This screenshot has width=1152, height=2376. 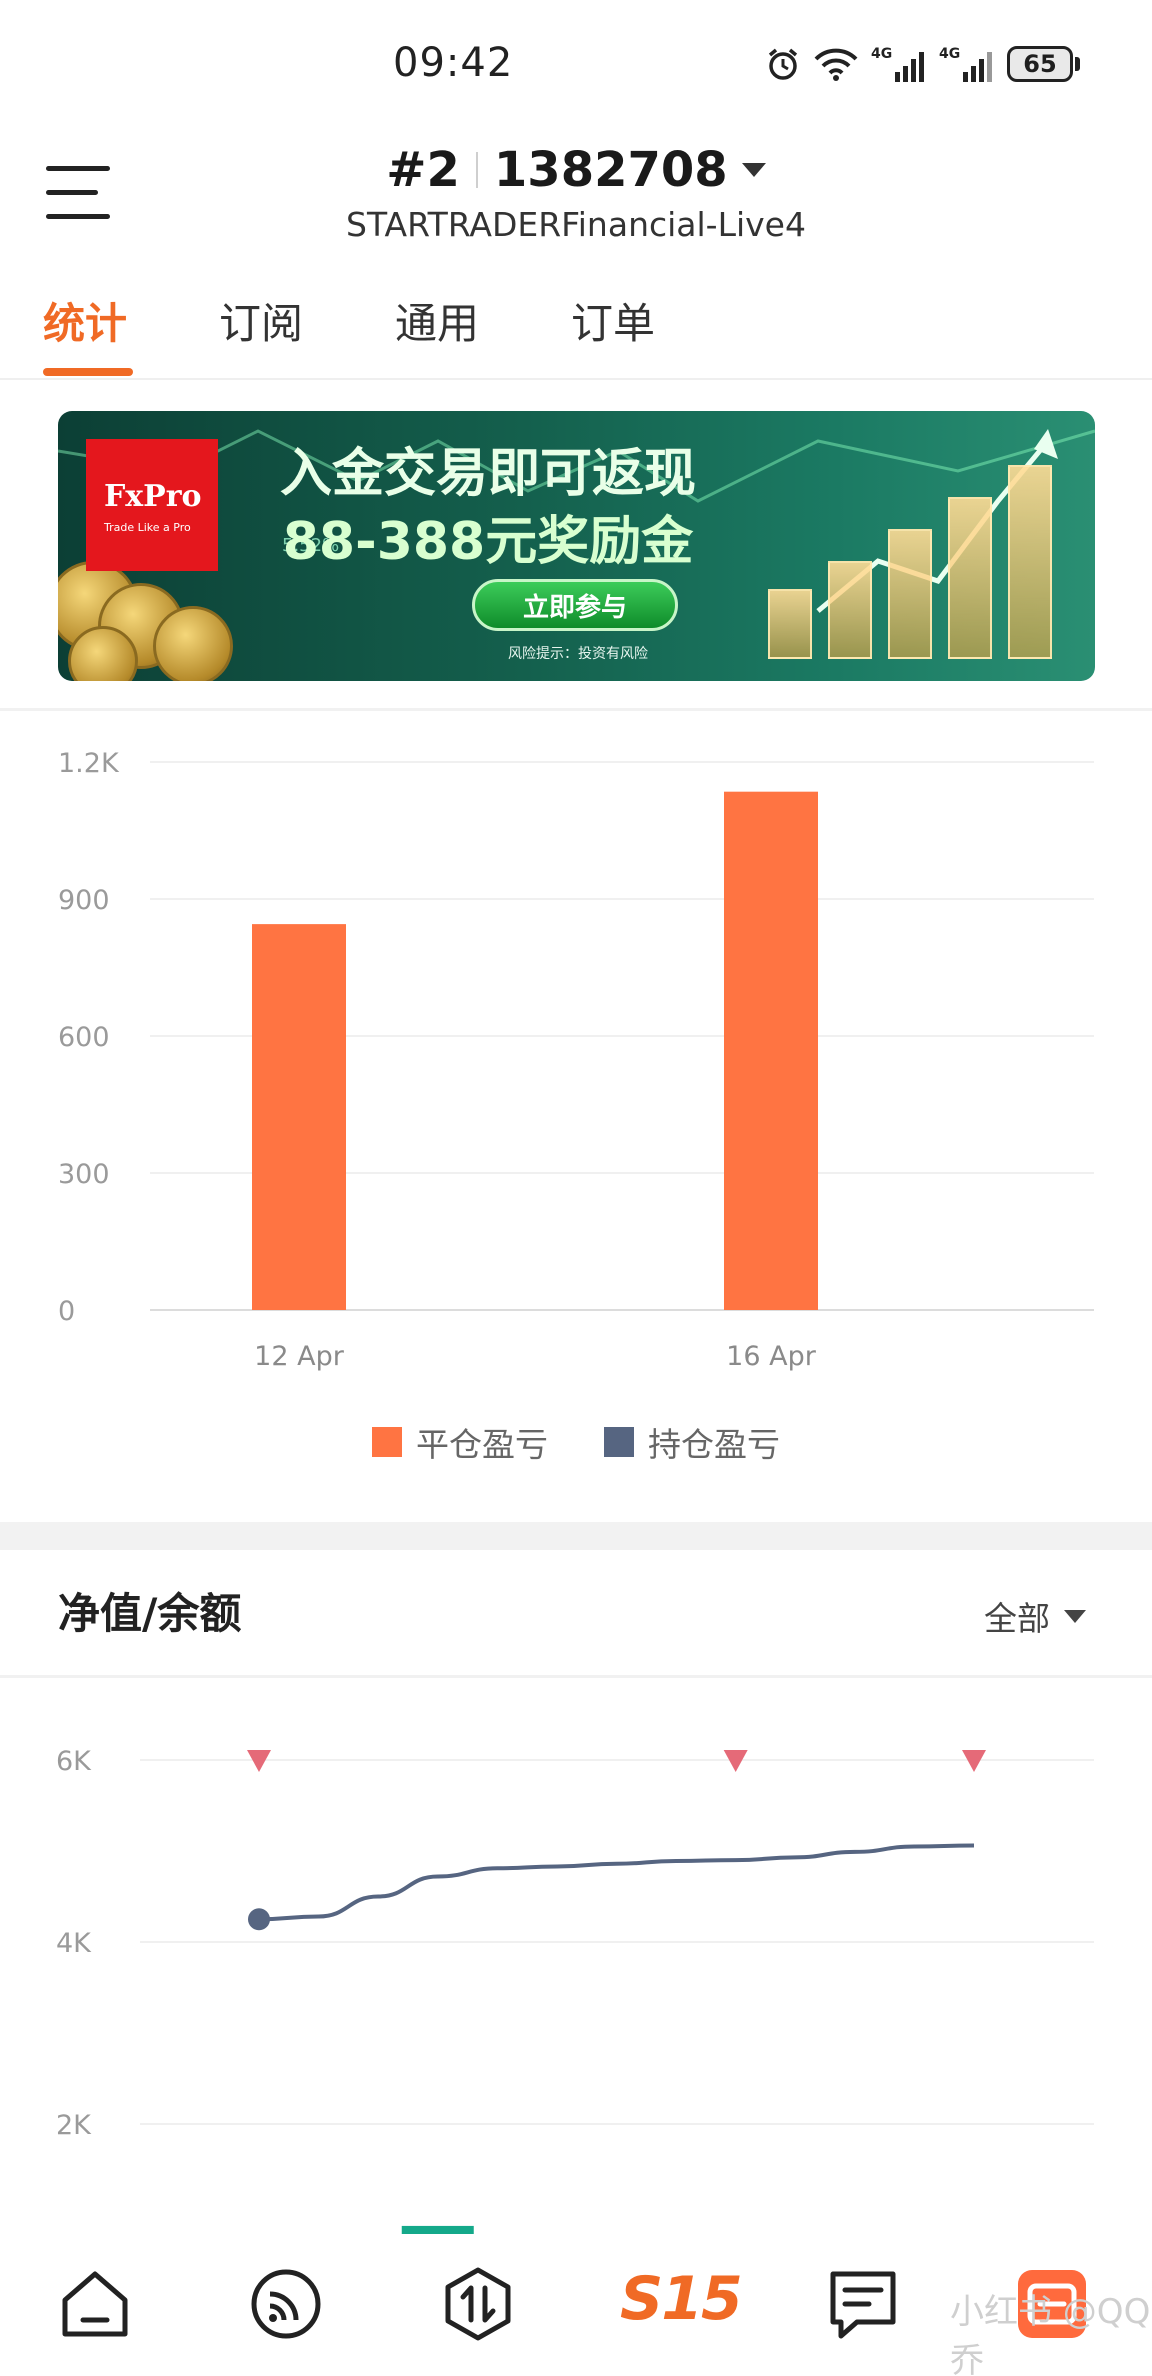 I want to click on tab-bar: 统计 订阅 通用 订单, so click(x=576, y=335).